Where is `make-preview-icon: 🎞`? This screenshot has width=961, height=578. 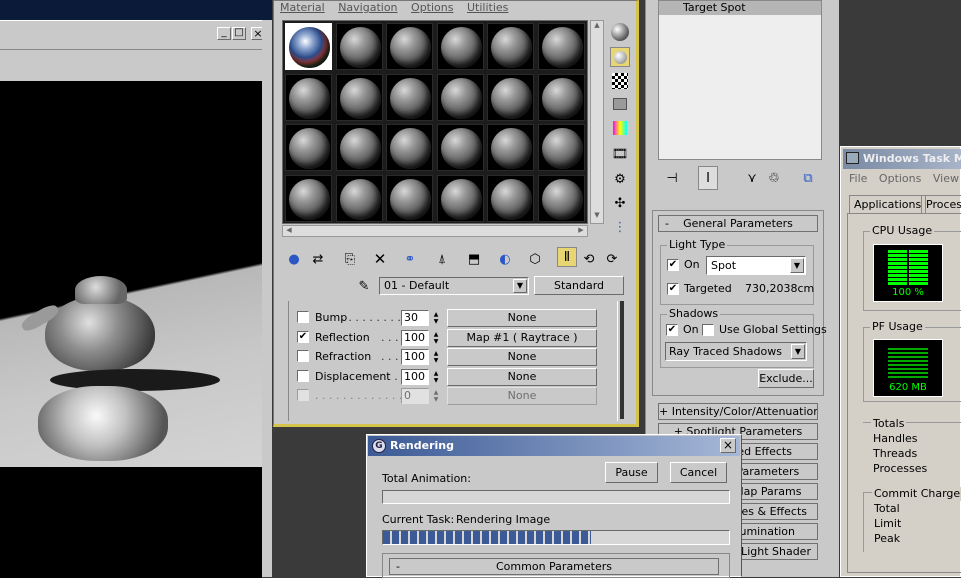
make-preview-icon: 🎞 is located at coordinates (620, 154).